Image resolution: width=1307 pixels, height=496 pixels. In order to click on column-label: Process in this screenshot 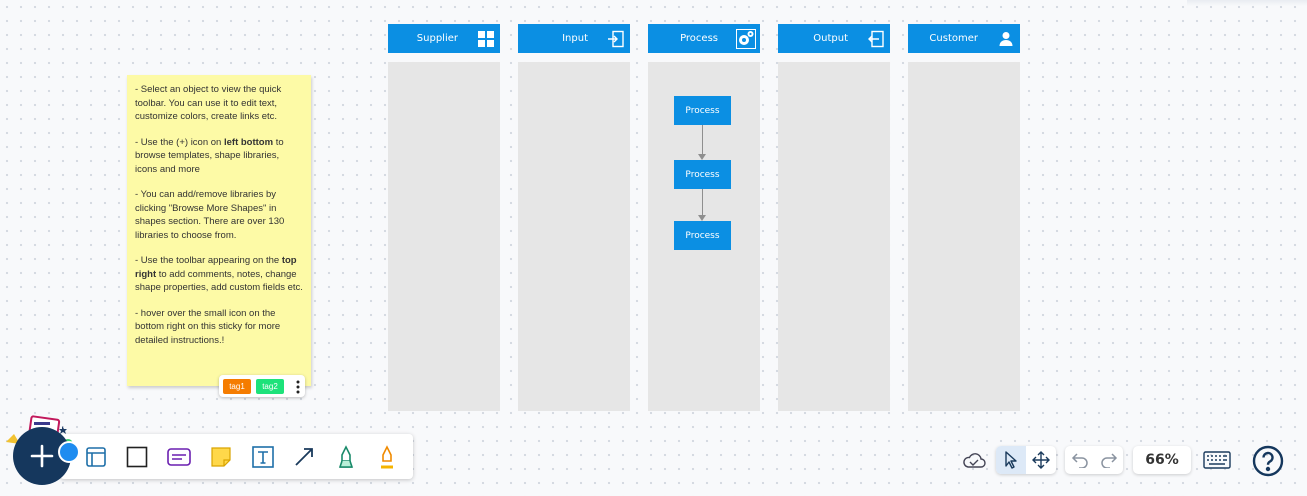, I will do `click(699, 38)`.